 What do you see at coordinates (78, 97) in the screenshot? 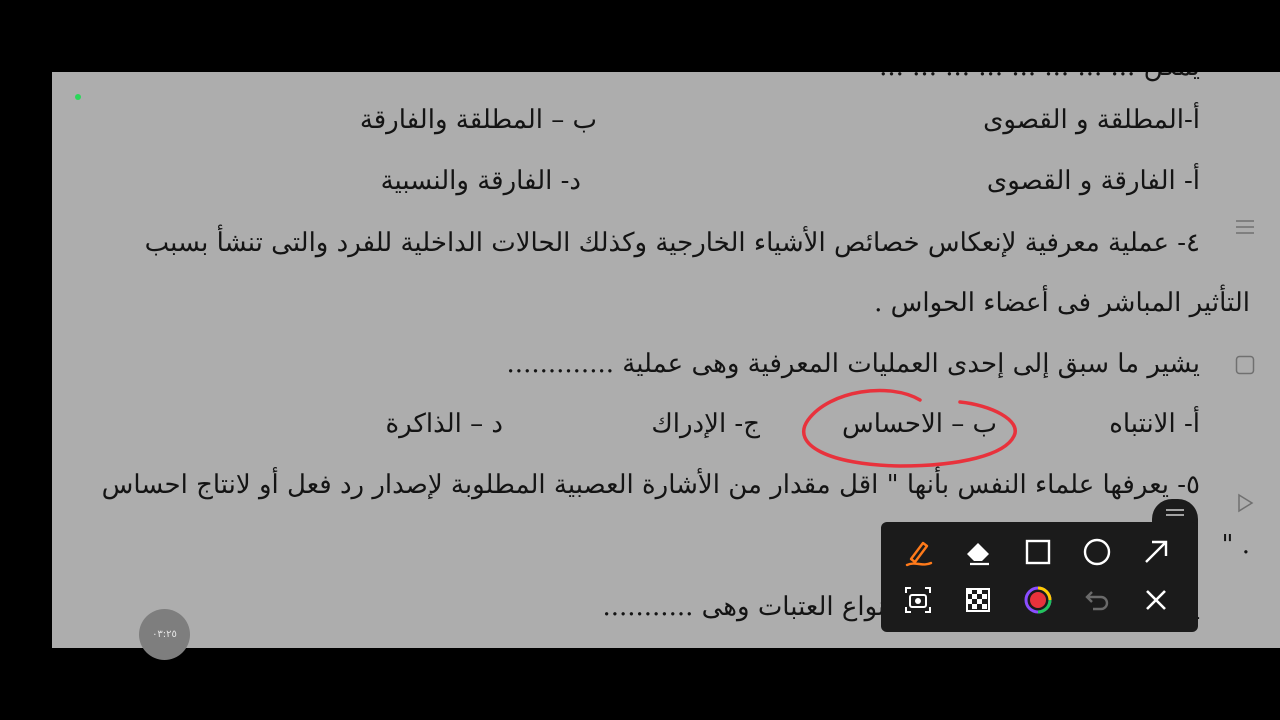
I see `status-dot` at bounding box center [78, 97].